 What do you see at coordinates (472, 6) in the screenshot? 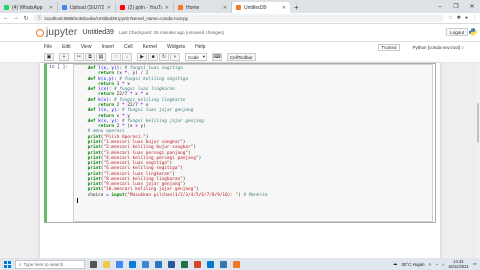
I see `close-window-button: ✕` at bounding box center [472, 6].